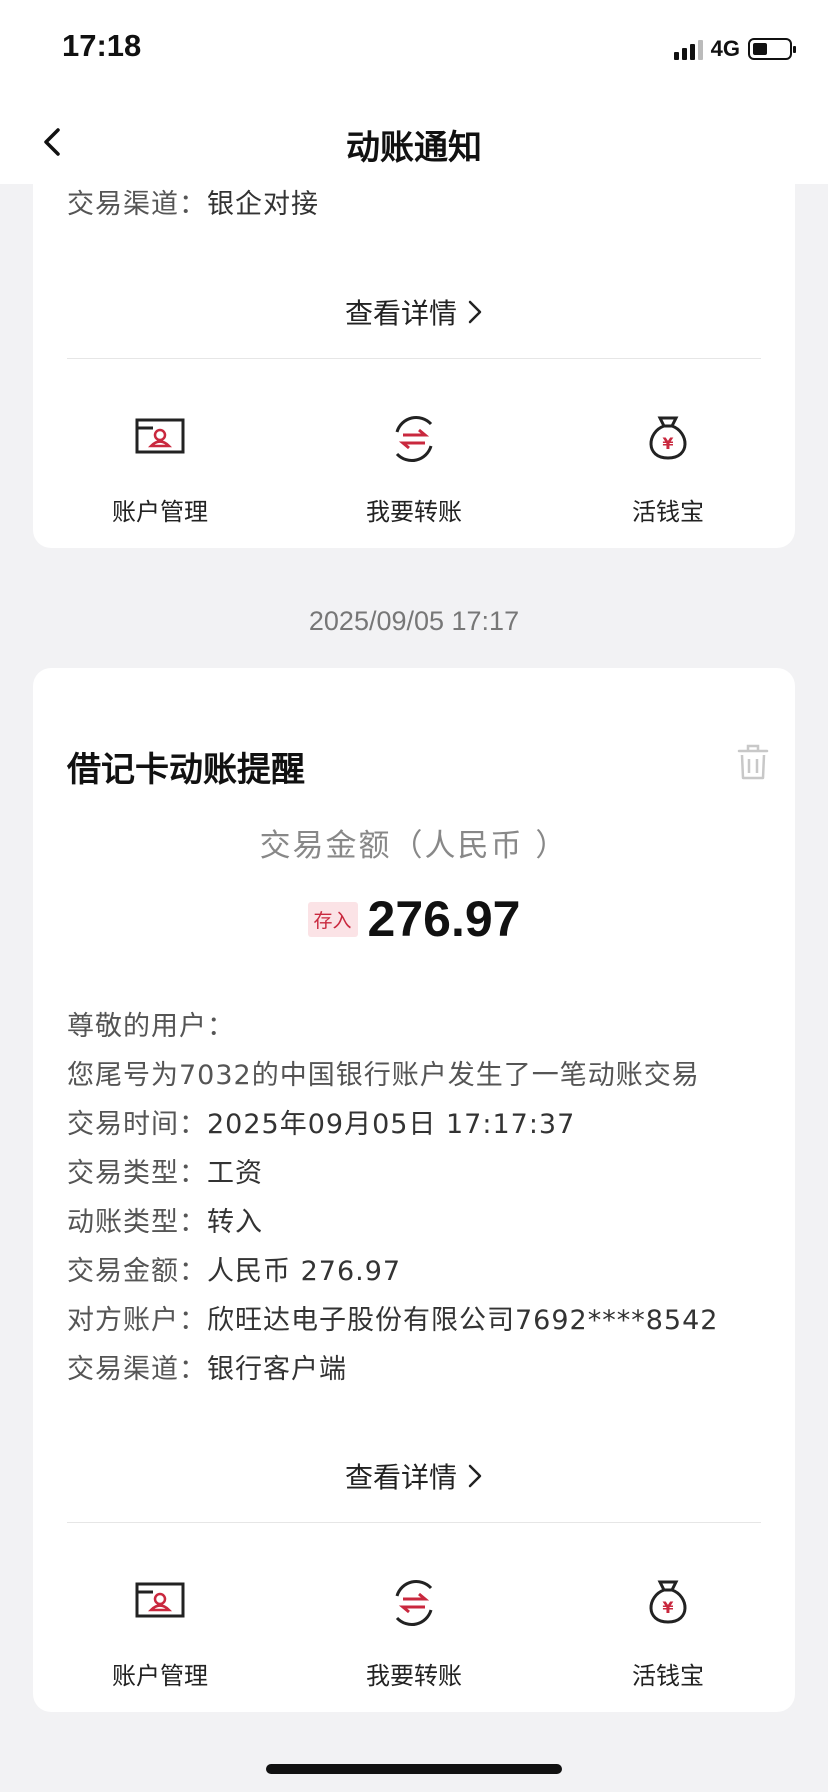 The image size is (828, 1792). I want to click on field-label: 交易渠道：, so click(137, 204).